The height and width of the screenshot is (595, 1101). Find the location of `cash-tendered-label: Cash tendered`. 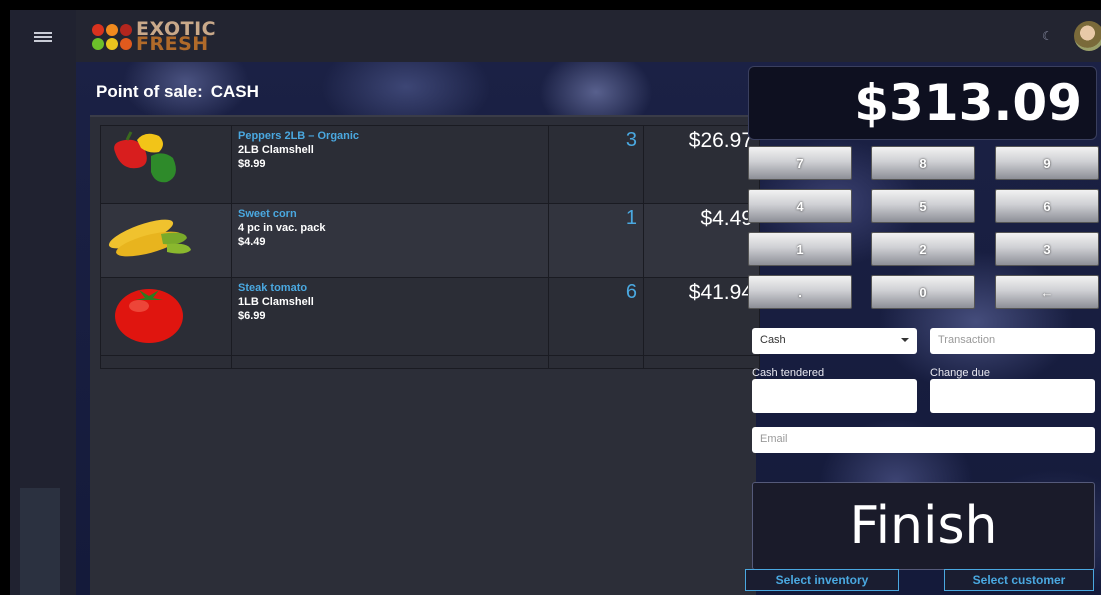

cash-tendered-label: Cash tendered is located at coordinates (788, 373).